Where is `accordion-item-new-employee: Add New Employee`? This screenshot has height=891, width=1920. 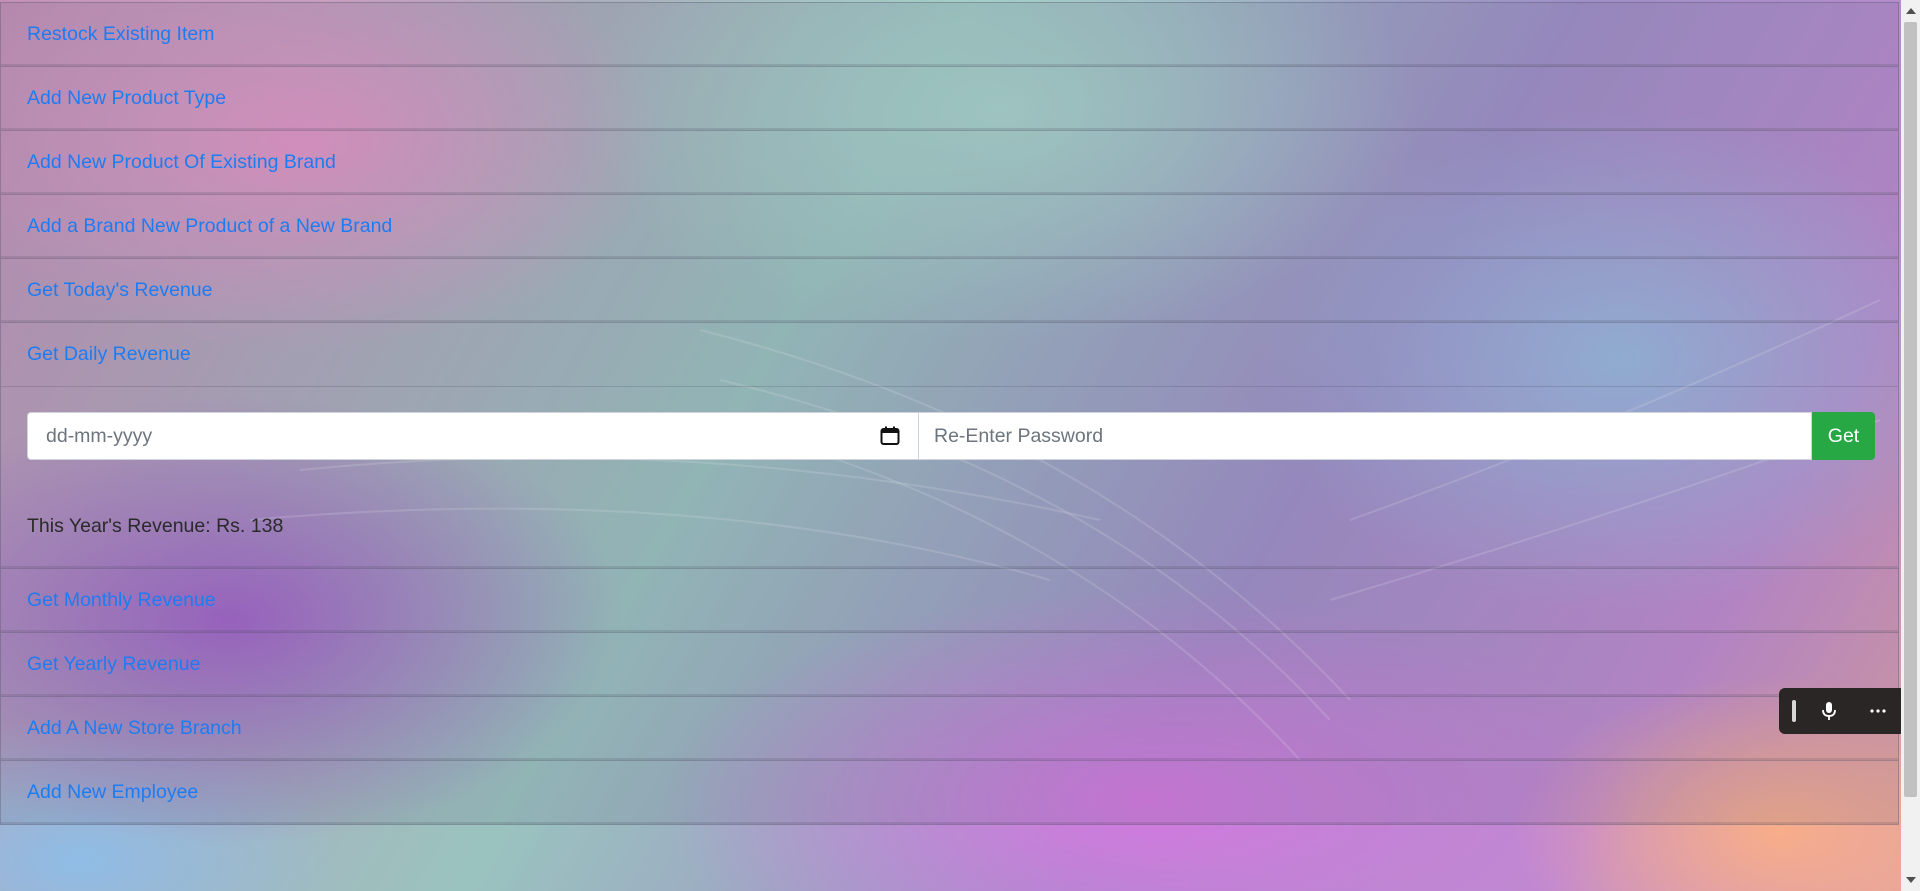
accordion-item-new-employee: Add New Employee is located at coordinates (949, 793).